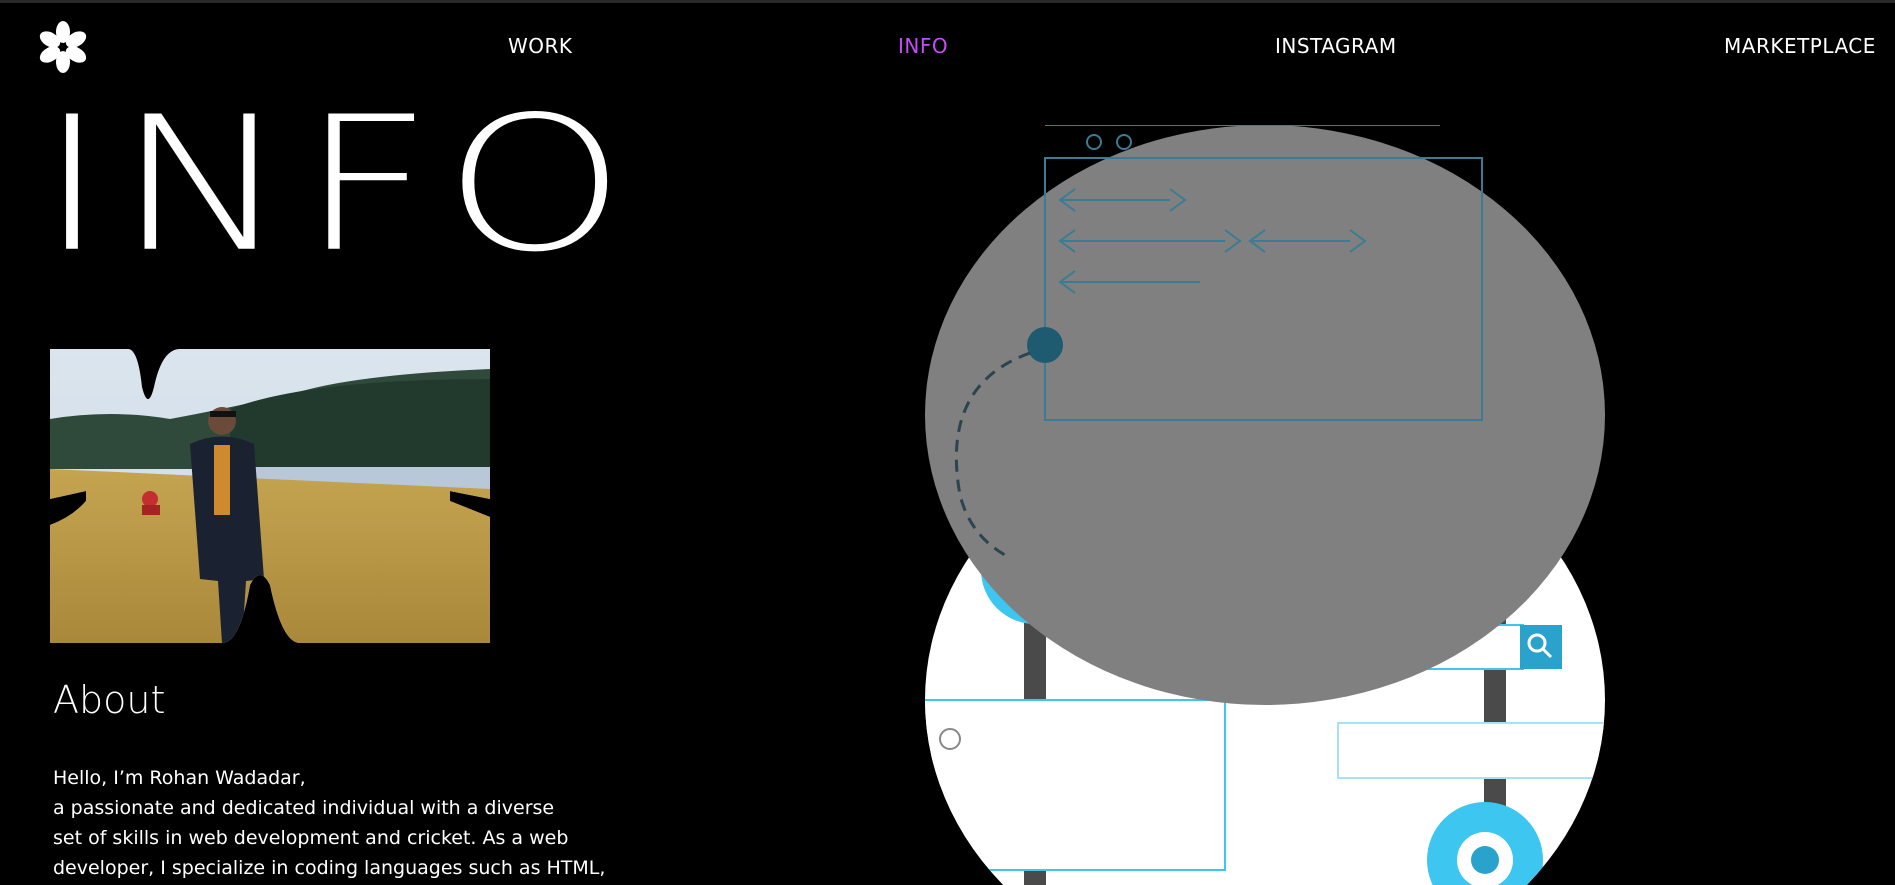  What do you see at coordinates (270, 496) in the screenshot?
I see `profile-photo` at bounding box center [270, 496].